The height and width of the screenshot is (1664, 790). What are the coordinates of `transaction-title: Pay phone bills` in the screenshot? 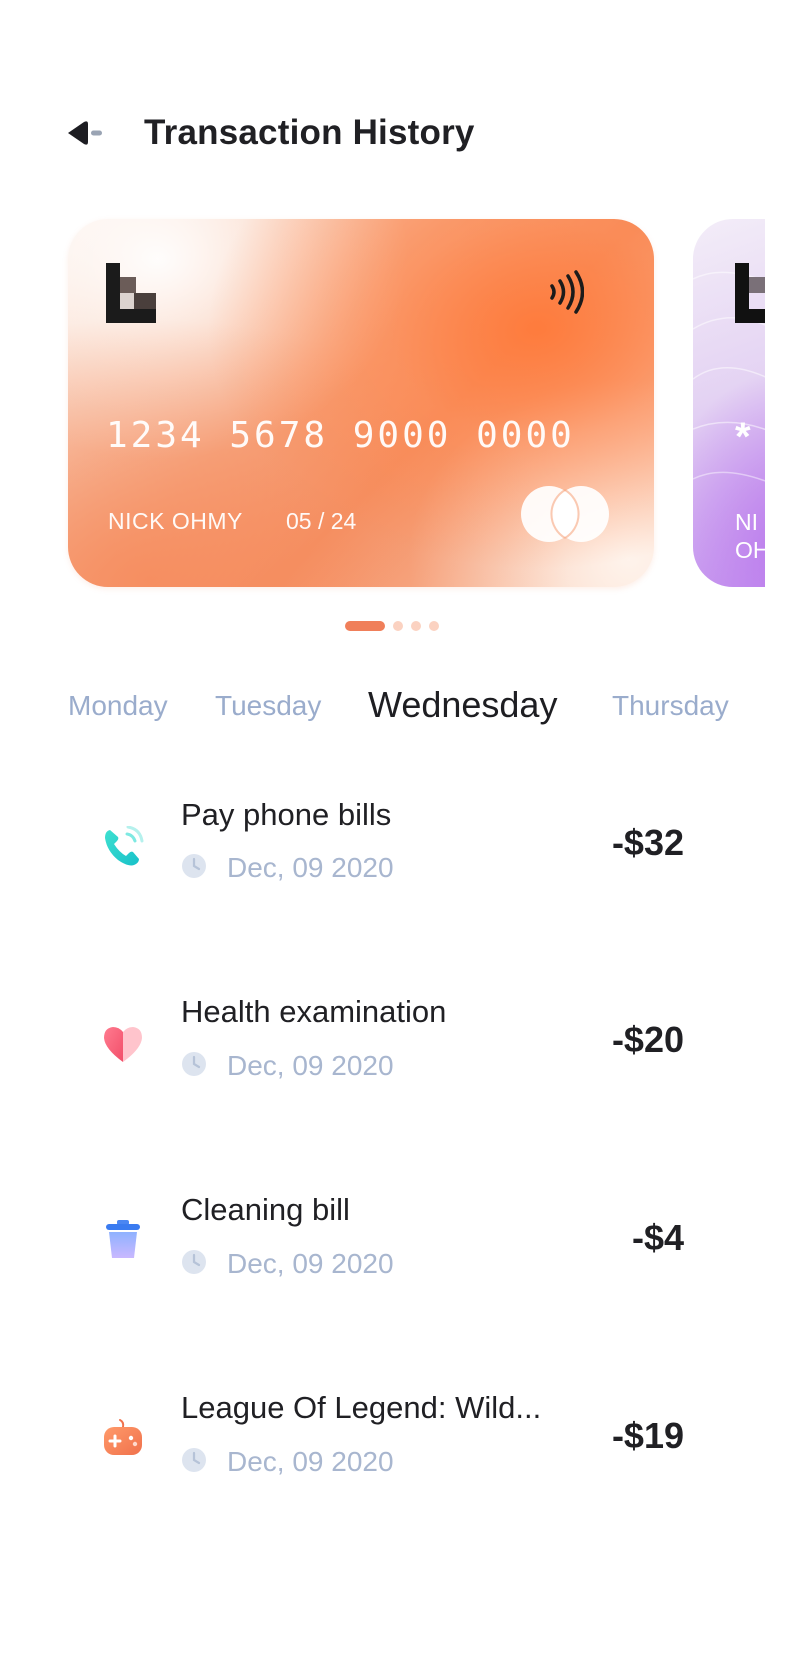 It's located at (286, 814).